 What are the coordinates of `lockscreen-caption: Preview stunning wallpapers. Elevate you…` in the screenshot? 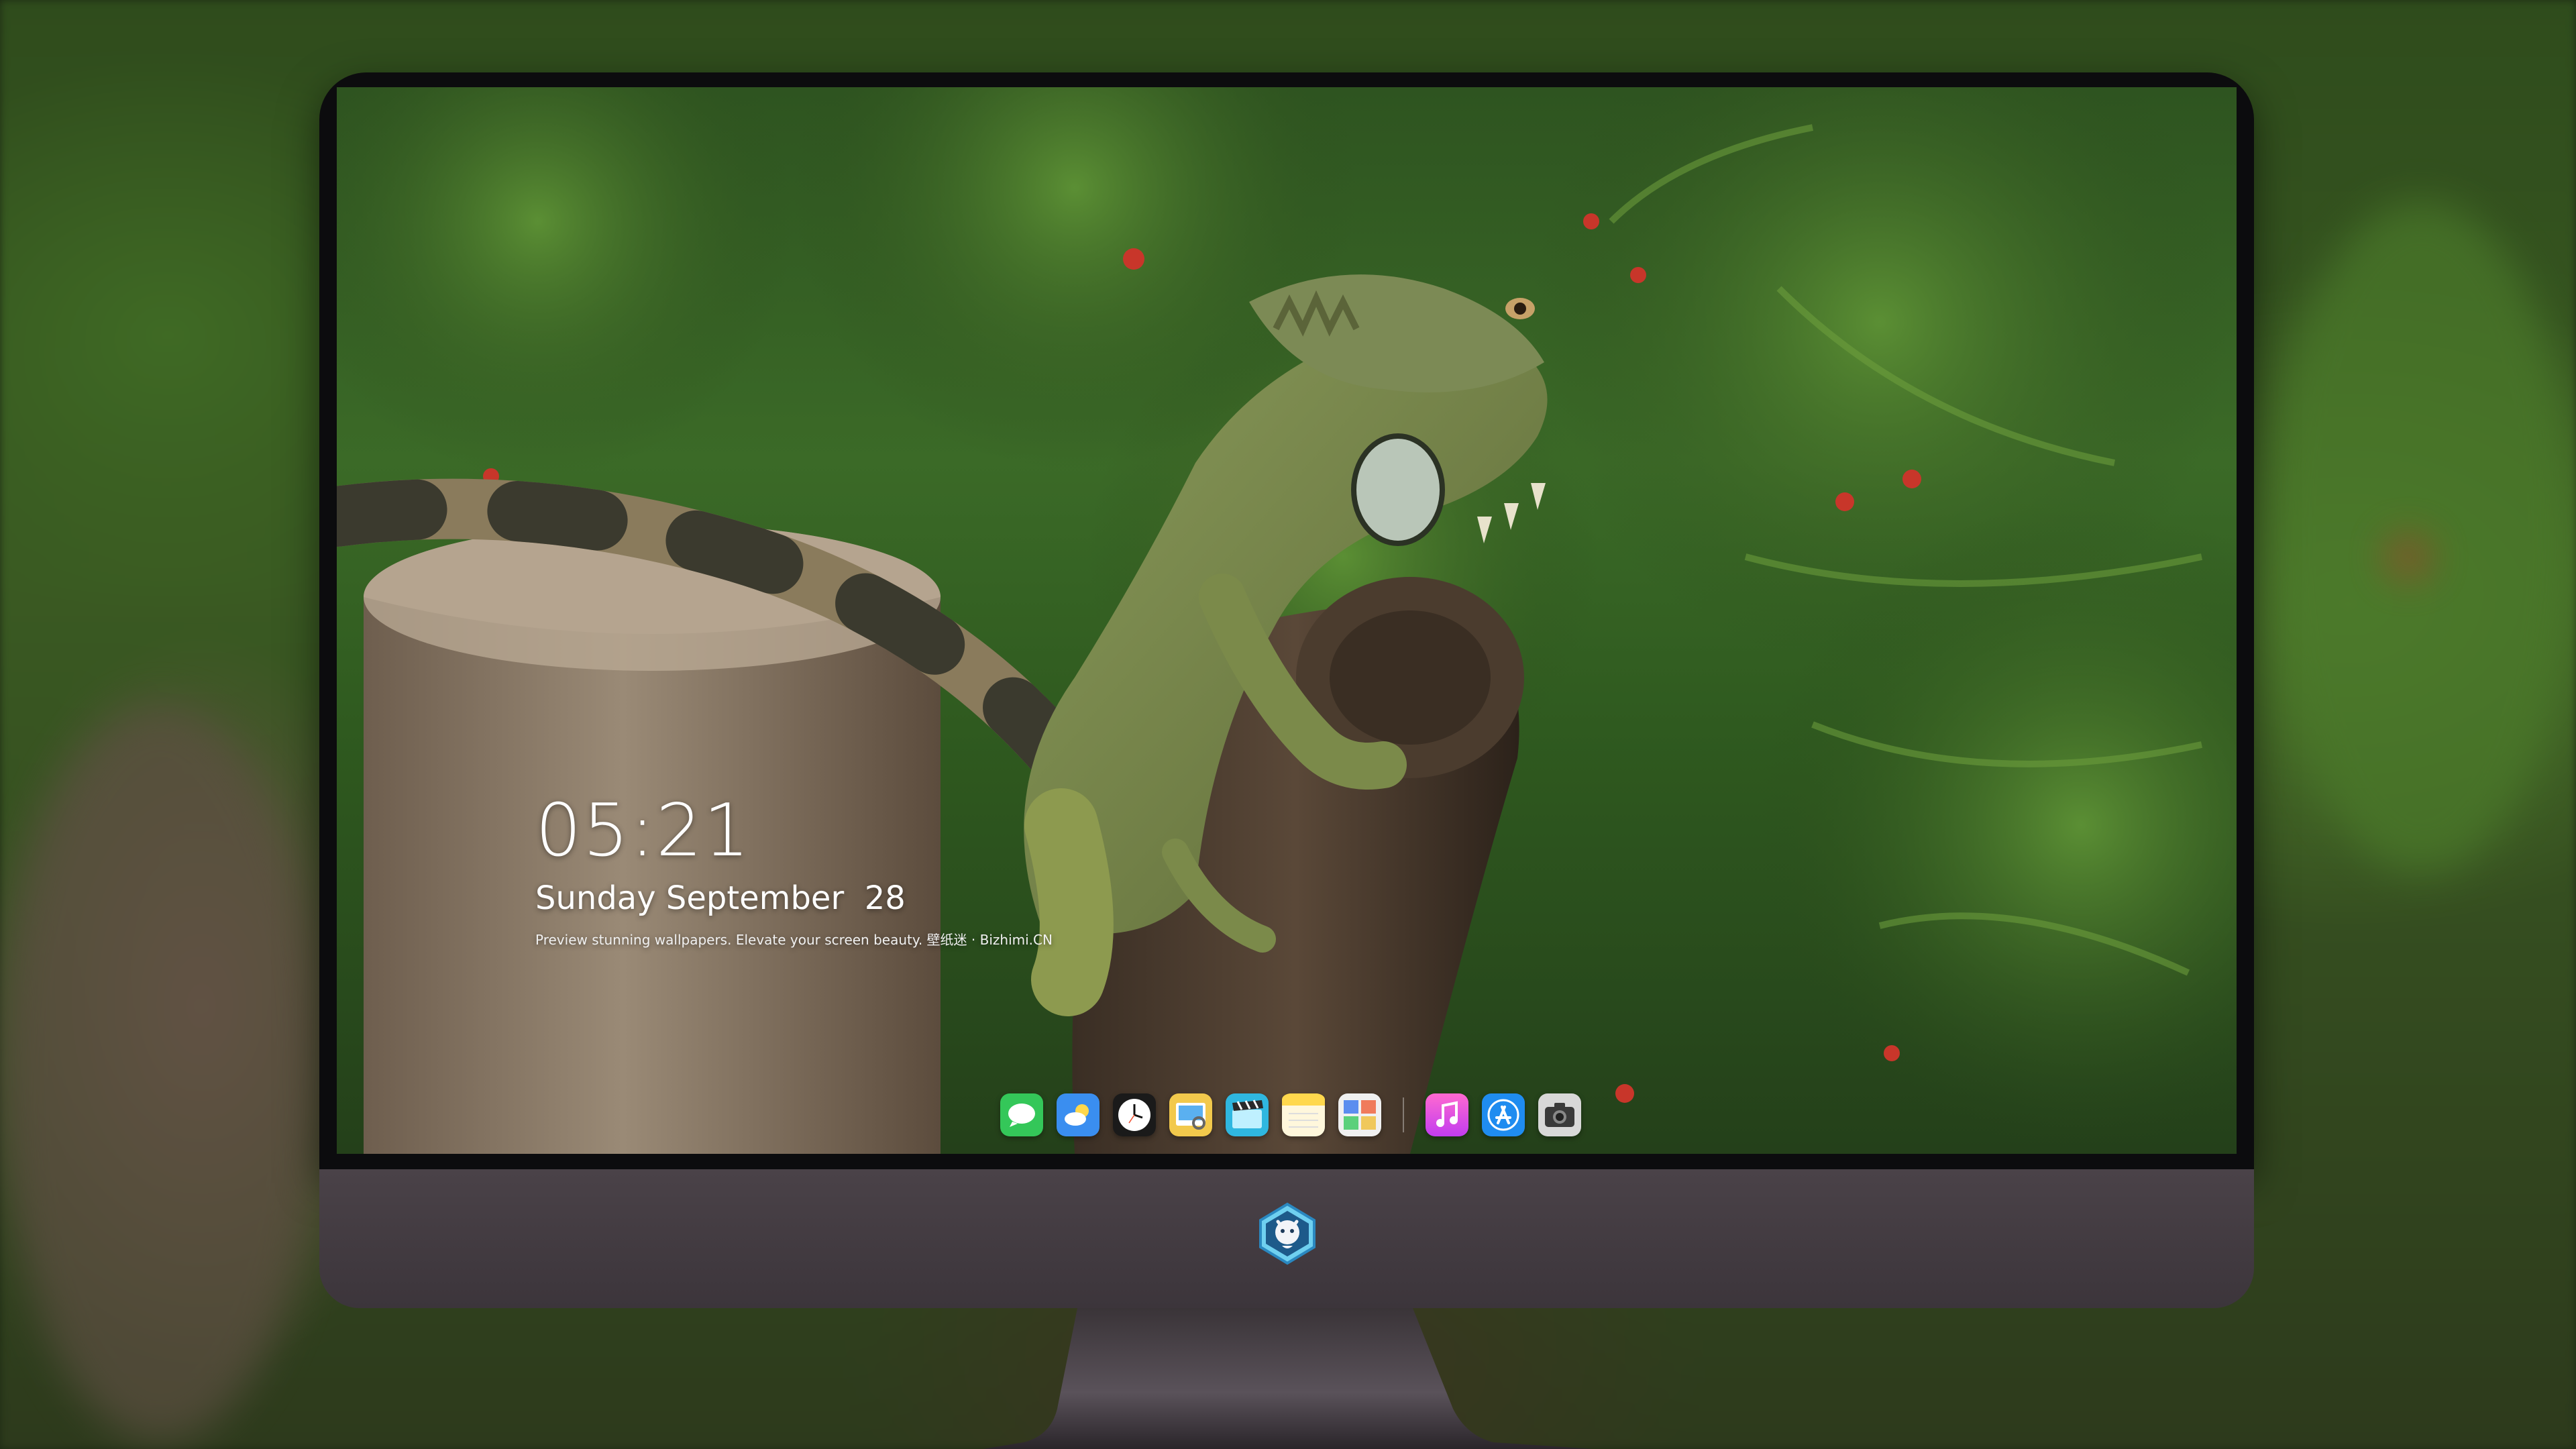 It's located at (794, 940).